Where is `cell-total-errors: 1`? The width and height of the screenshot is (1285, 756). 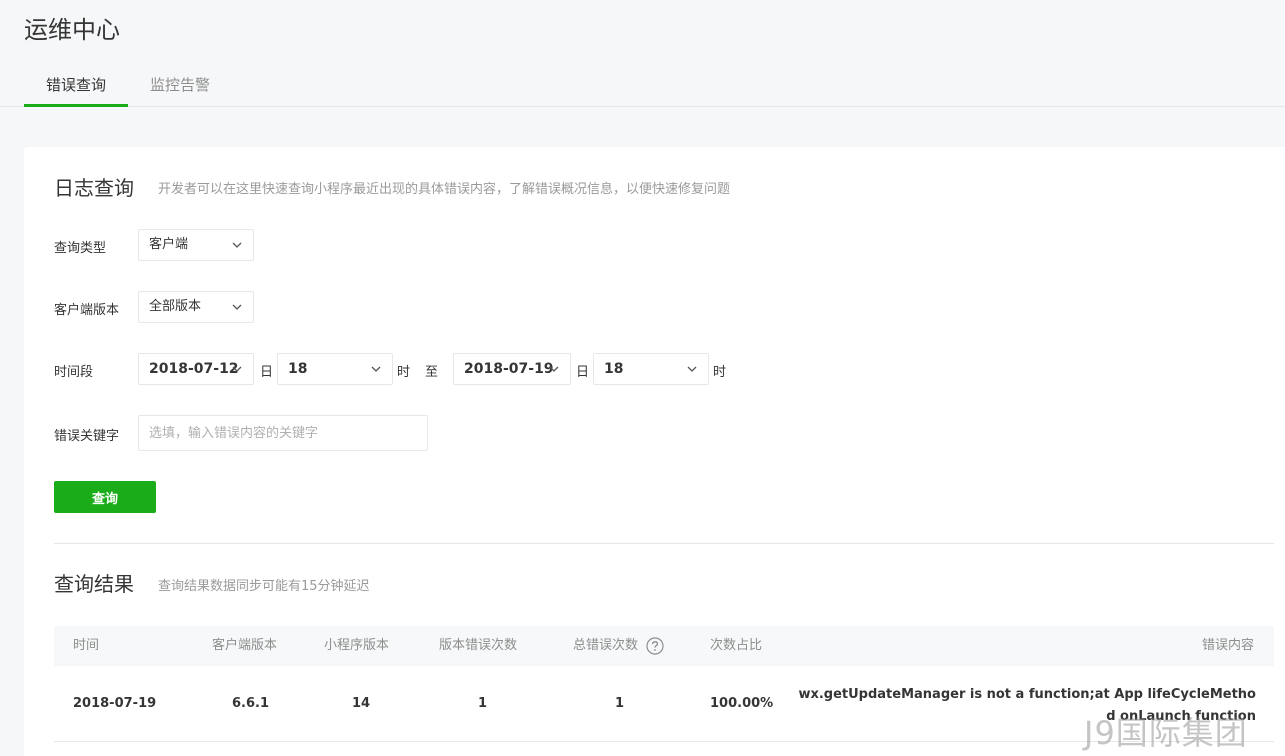 cell-total-errors: 1 is located at coordinates (620, 703).